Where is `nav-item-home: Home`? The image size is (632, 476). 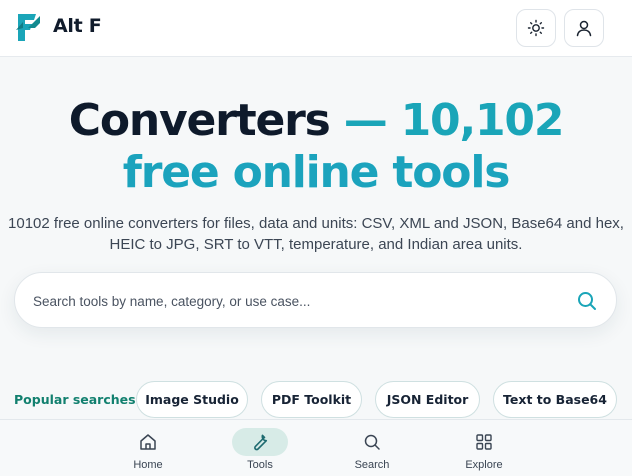 nav-item-home: Home is located at coordinates (148, 448).